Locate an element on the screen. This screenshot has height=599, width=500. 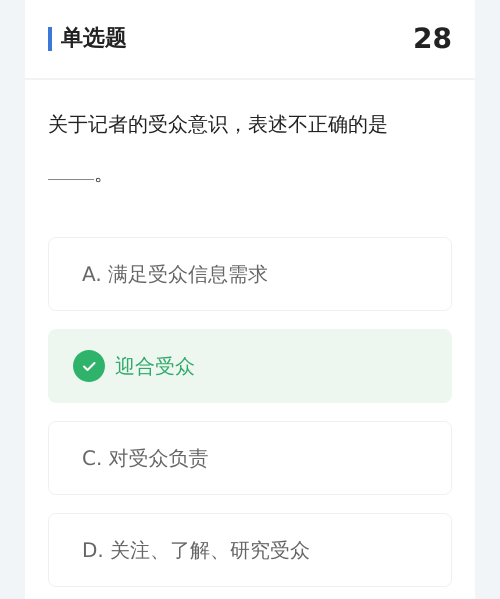
answer-option: A. 满足受众信息需求 is located at coordinates (250, 274).